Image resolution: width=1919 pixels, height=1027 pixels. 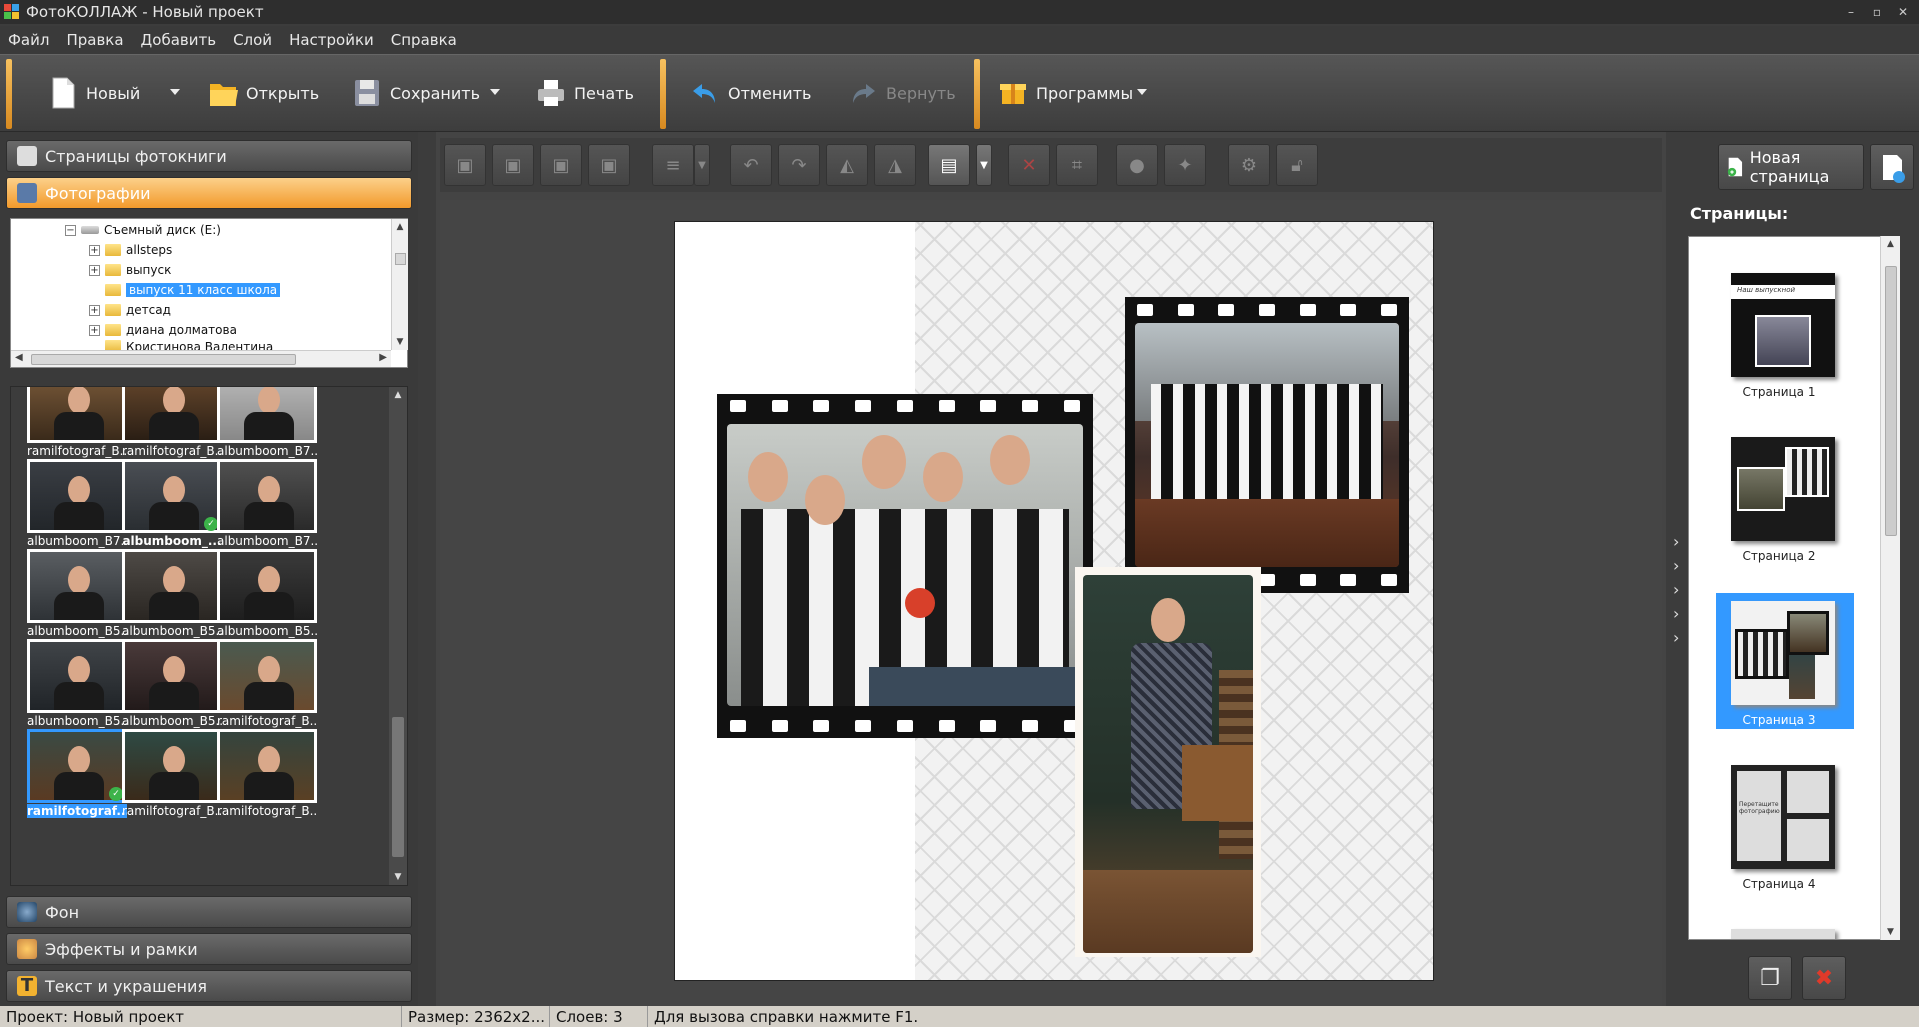 I want to click on menu-layer: Слой, so click(x=252, y=40).